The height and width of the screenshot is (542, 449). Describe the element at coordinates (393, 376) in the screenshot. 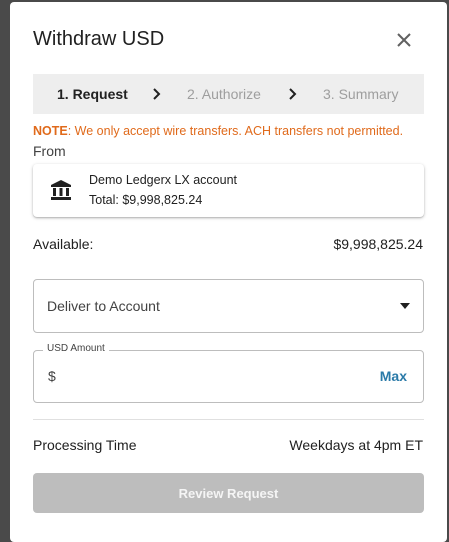

I see `max-button: Max` at that location.